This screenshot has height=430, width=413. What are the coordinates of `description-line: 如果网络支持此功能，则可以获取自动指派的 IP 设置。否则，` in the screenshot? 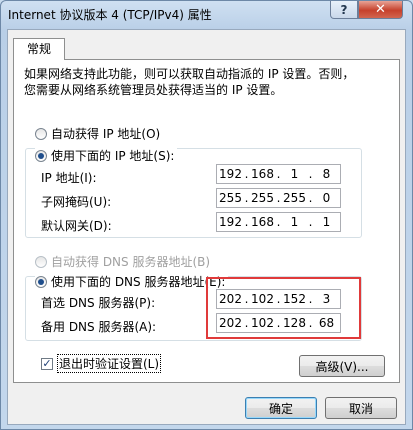 It's located at (189, 74).